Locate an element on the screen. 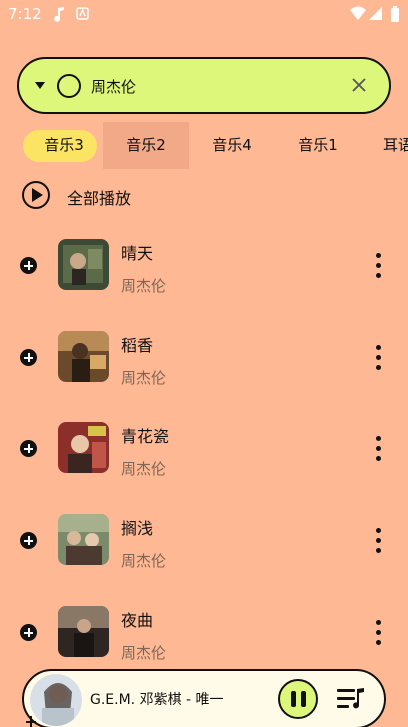 The height and width of the screenshot is (727, 408). song-title: 晴天 is located at coordinates (137, 253).